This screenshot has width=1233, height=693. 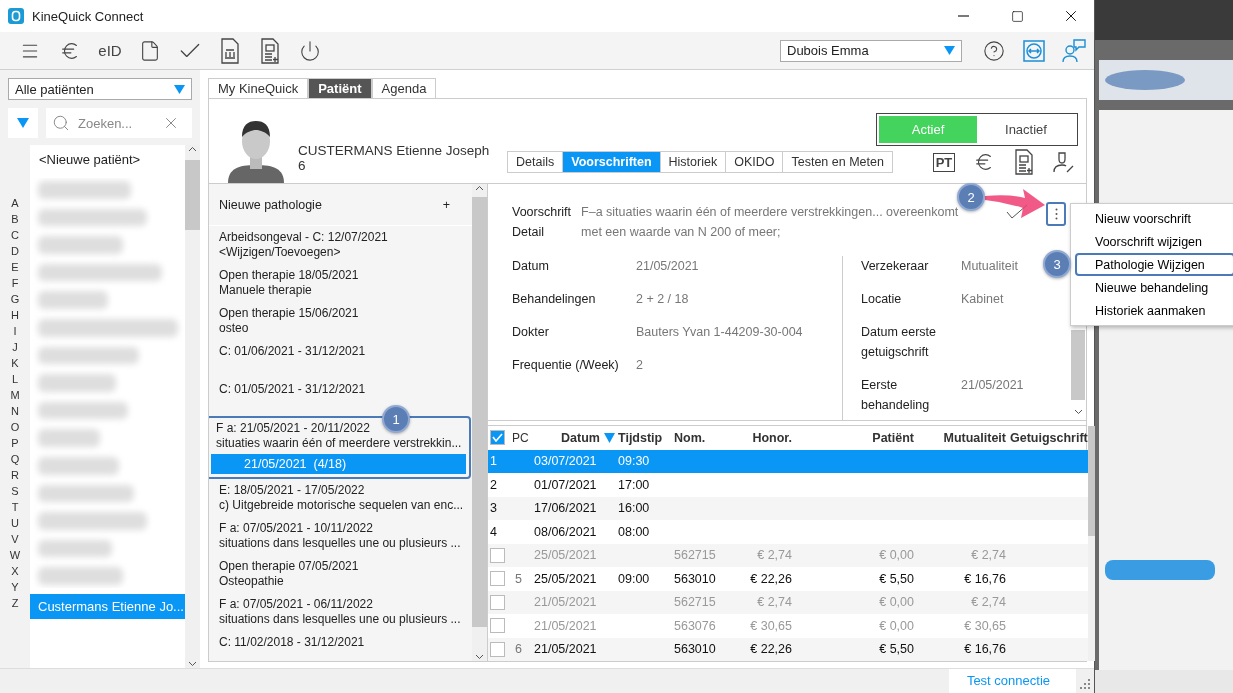 I want to click on new-patient-item: <Nieuwe patiënt>, so click(x=107, y=159).